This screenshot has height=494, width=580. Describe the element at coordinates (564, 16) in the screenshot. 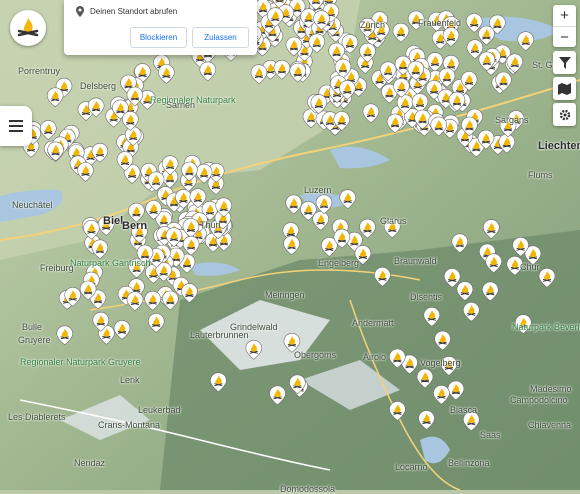

I see `zoom-in-button: +` at that location.